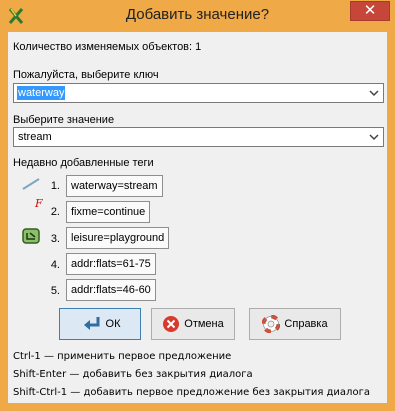 Image resolution: width=395 pixels, height=411 pixels. I want to click on value-combobox: stream, so click(198, 137).